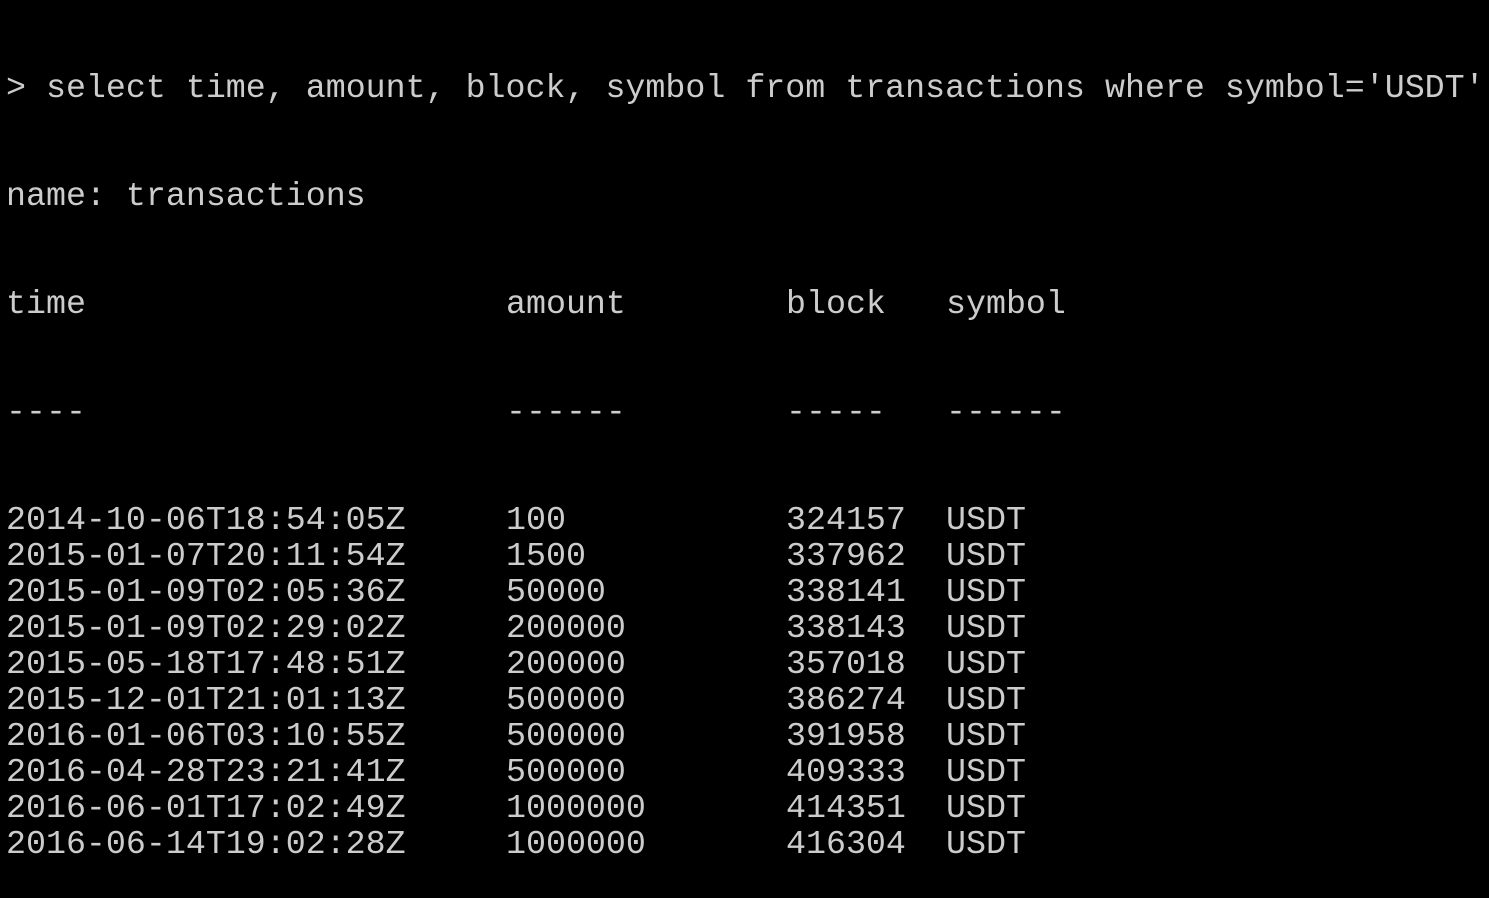  Describe the element at coordinates (846, 628) in the screenshot. I see `cell-block: 338143` at that location.